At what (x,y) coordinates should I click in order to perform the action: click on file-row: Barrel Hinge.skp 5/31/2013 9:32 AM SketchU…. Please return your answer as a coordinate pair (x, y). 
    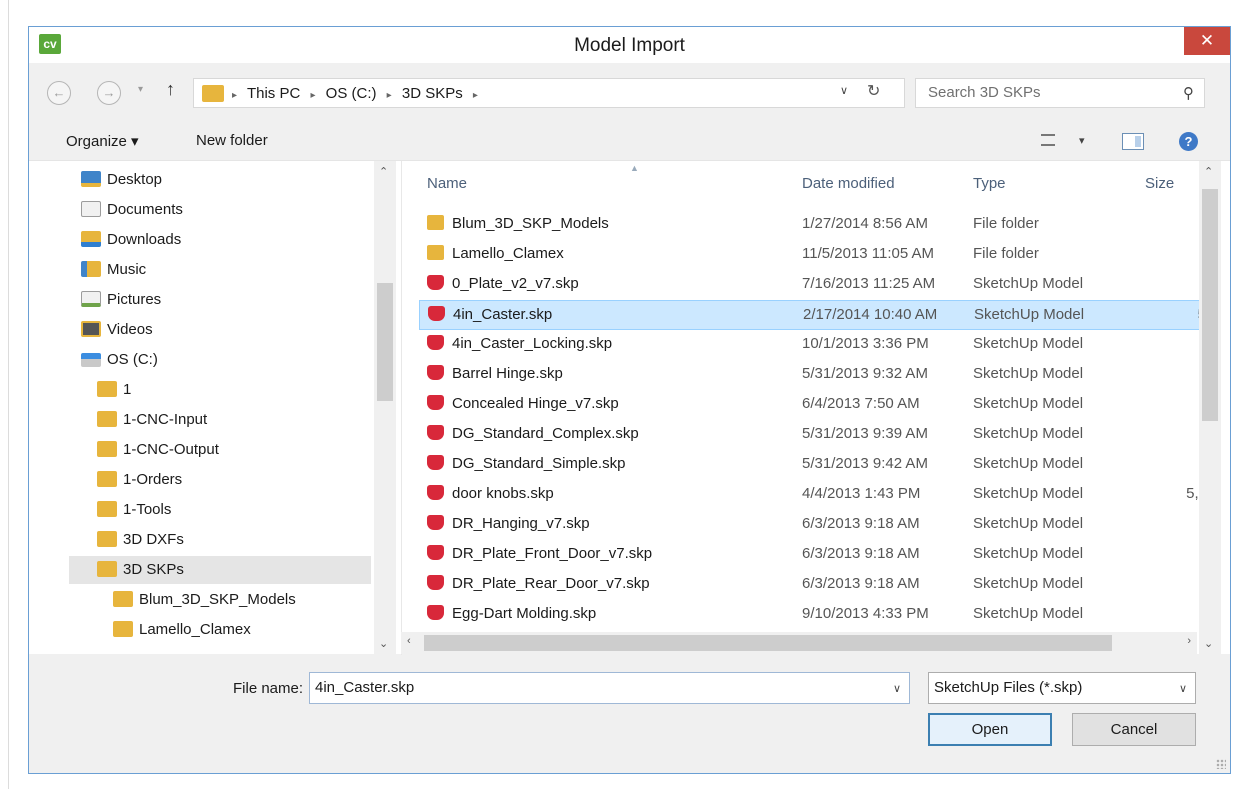
    Looking at the image, I should click on (814, 375).